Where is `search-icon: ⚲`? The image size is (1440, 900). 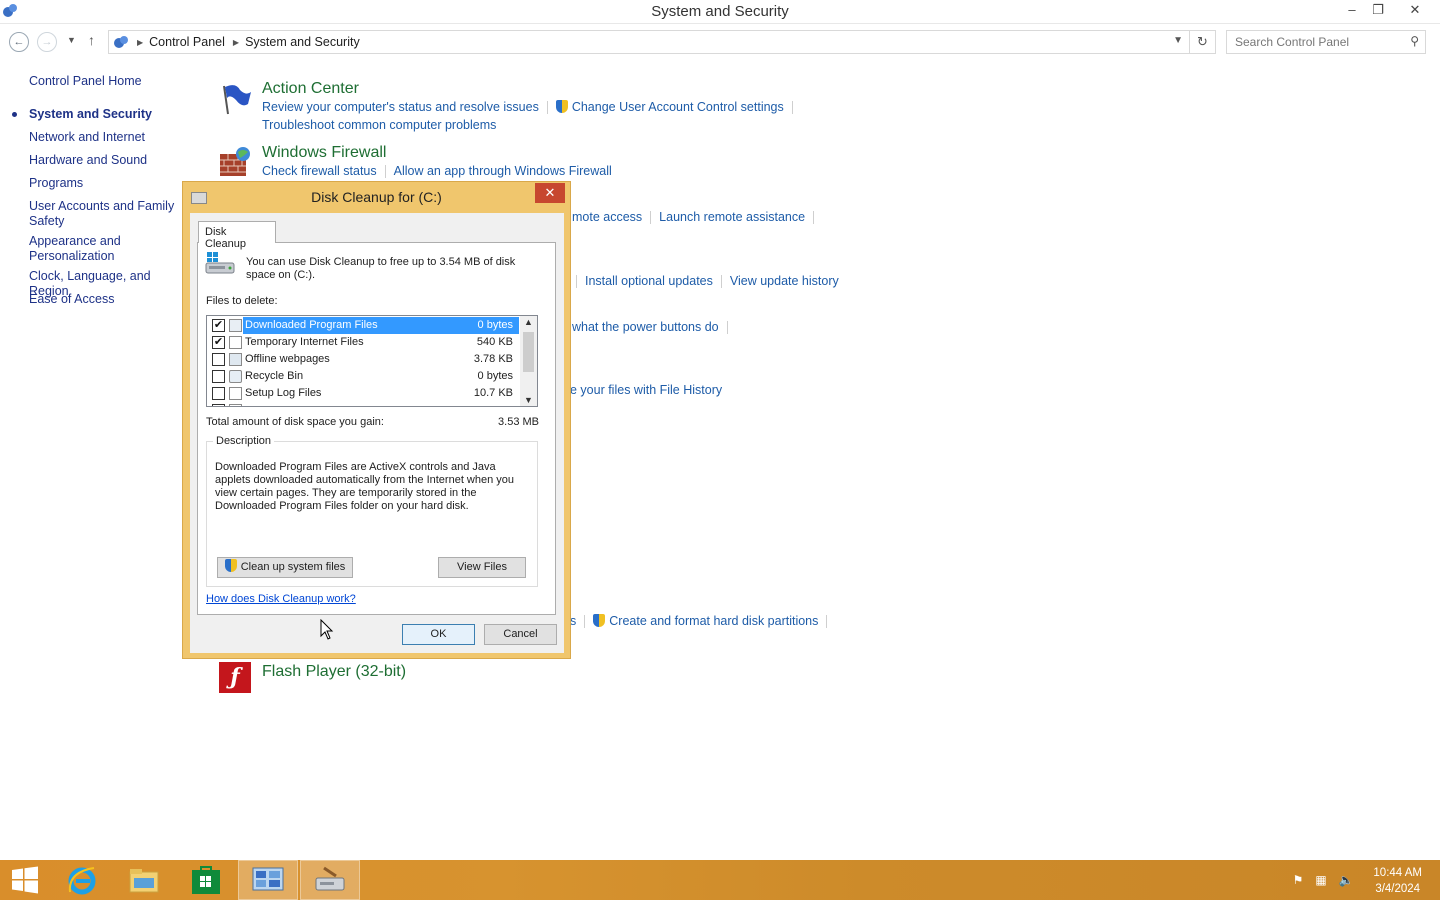 search-icon: ⚲ is located at coordinates (1414, 41).